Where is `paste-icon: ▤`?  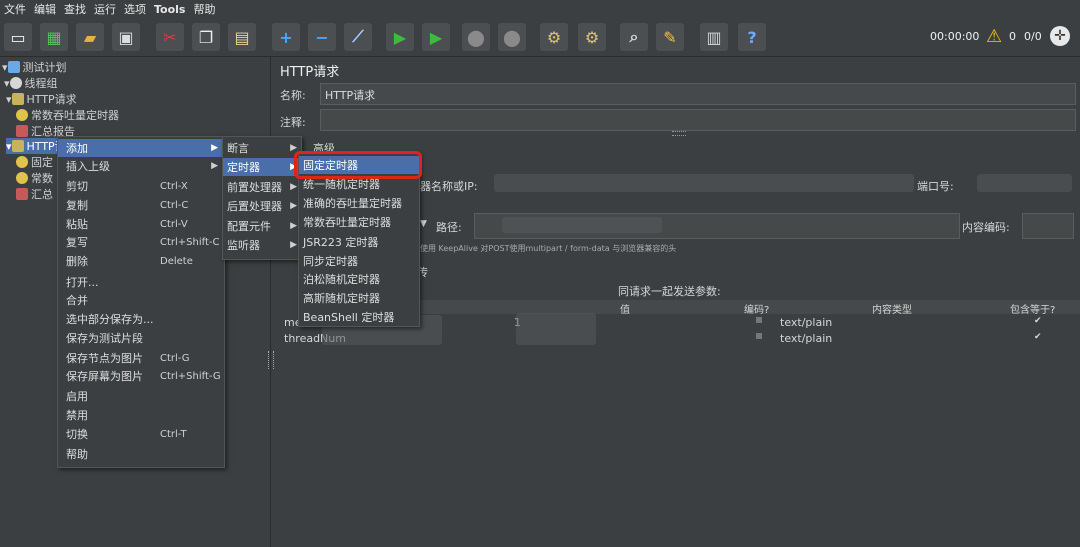
paste-icon: ▤ is located at coordinates (242, 37).